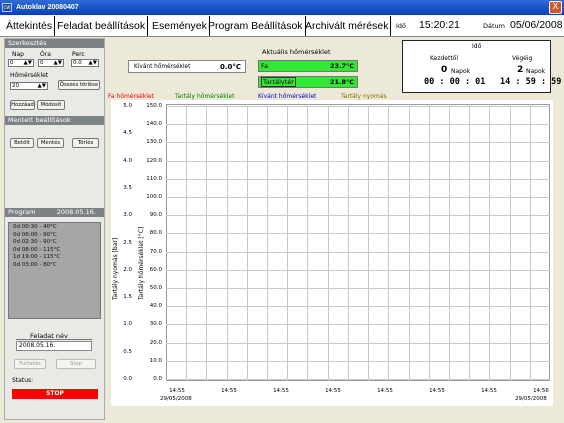 The image size is (564, 423). Describe the element at coordinates (54, 266) in the screenshot. I see `list-item: 0d 03:00 - 80°C` at that location.